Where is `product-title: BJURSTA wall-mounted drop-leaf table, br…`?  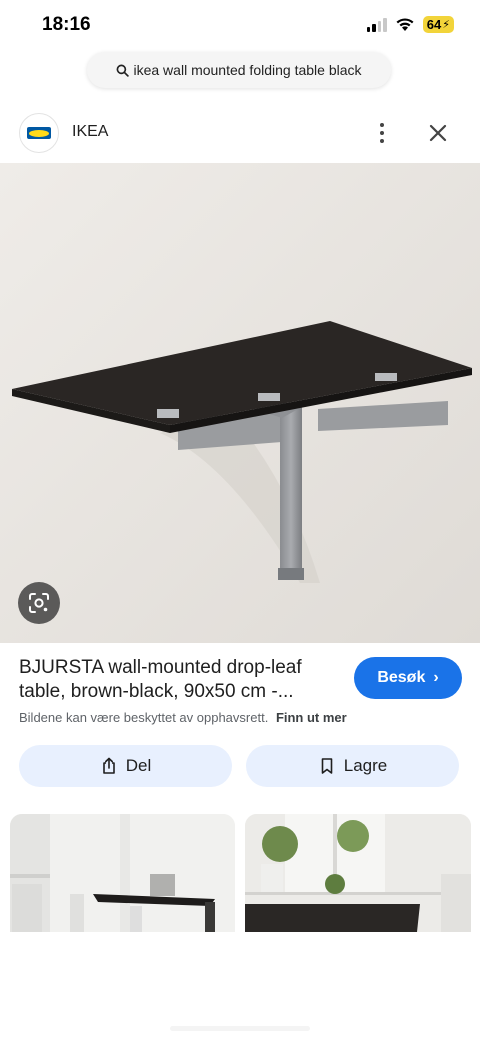
product-title: BJURSTA wall-mounted drop-leaf table, br… is located at coordinates (179, 680).